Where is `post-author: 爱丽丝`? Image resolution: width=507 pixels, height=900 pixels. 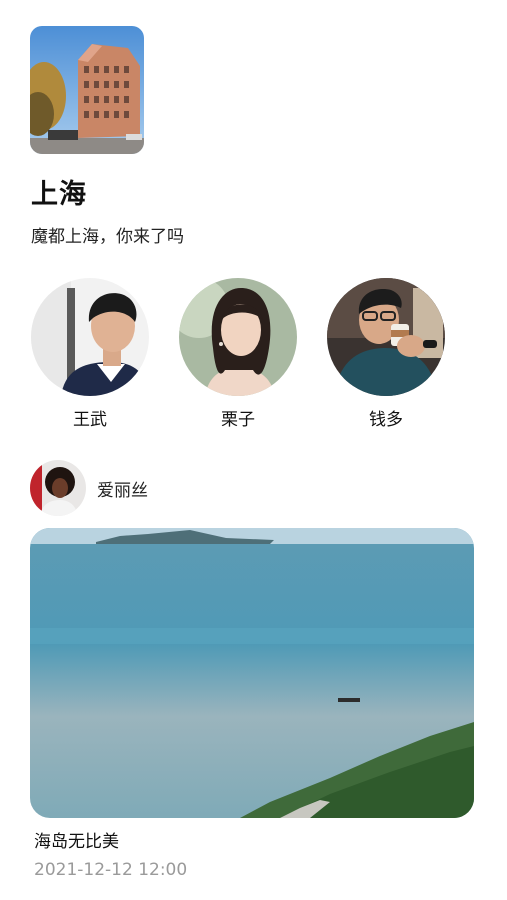 post-author: 爱丽丝 is located at coordinates (89, 488).